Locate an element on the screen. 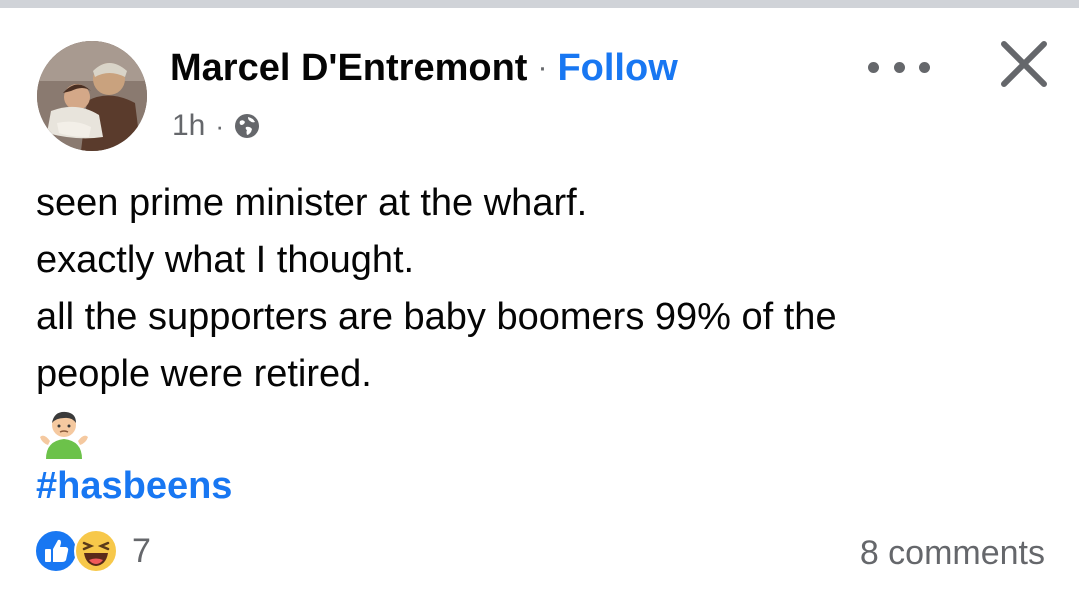 The image size is (1079, 592). close-button is located at coordinates (1024, 64).